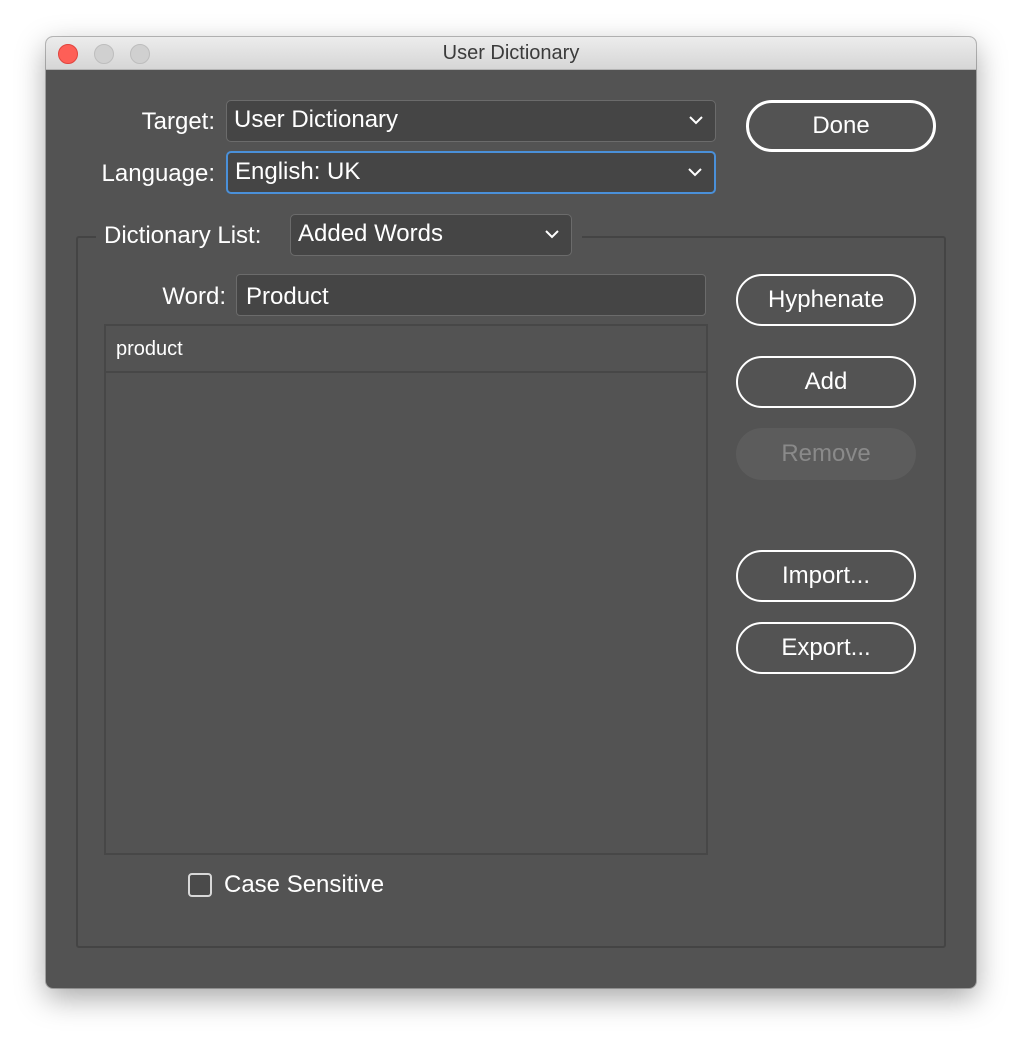 The image size is (1022, 1042). I want to click on remove-button: Remove, so click(826, 454).